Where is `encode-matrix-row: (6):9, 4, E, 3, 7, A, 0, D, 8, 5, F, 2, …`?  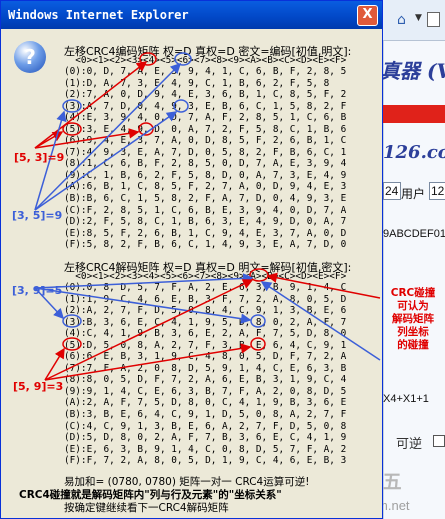
encode-matrix-row: (6):9, 4, E, 3, 7, A, 0, D, 8, 5, F, 2, … is located at coordinates (205, 141).